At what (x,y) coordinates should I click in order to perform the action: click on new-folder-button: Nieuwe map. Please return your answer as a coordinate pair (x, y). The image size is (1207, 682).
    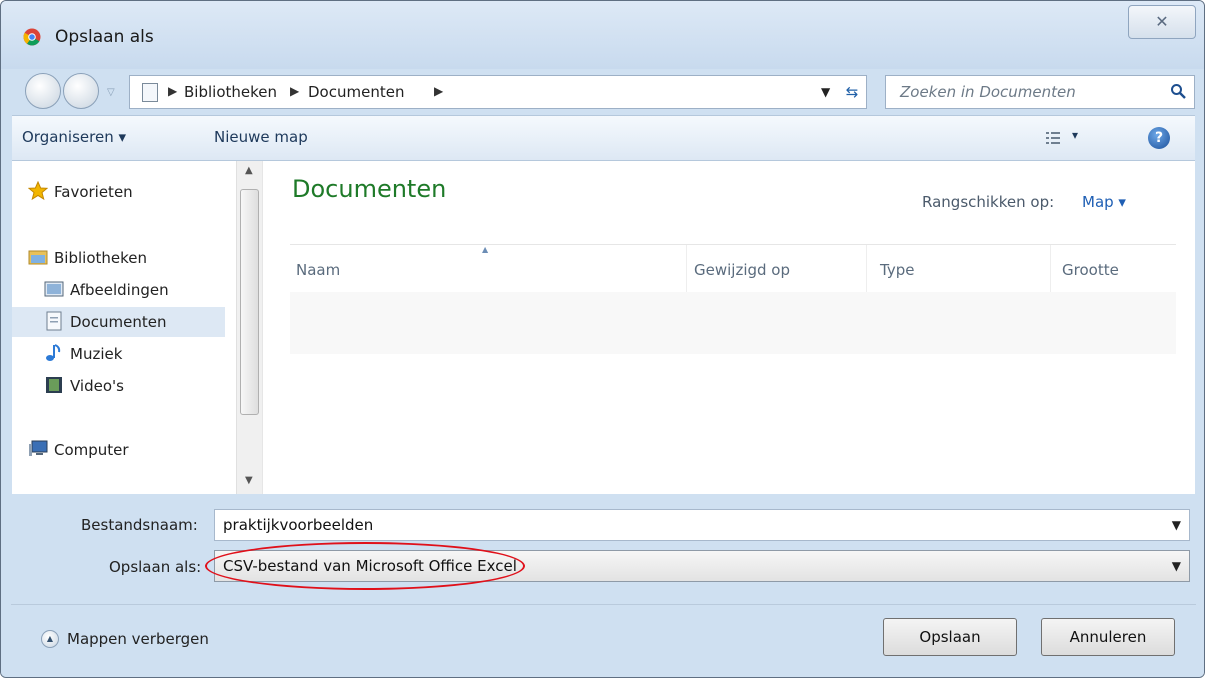
    Looking at the image, I should click on (261, 137).